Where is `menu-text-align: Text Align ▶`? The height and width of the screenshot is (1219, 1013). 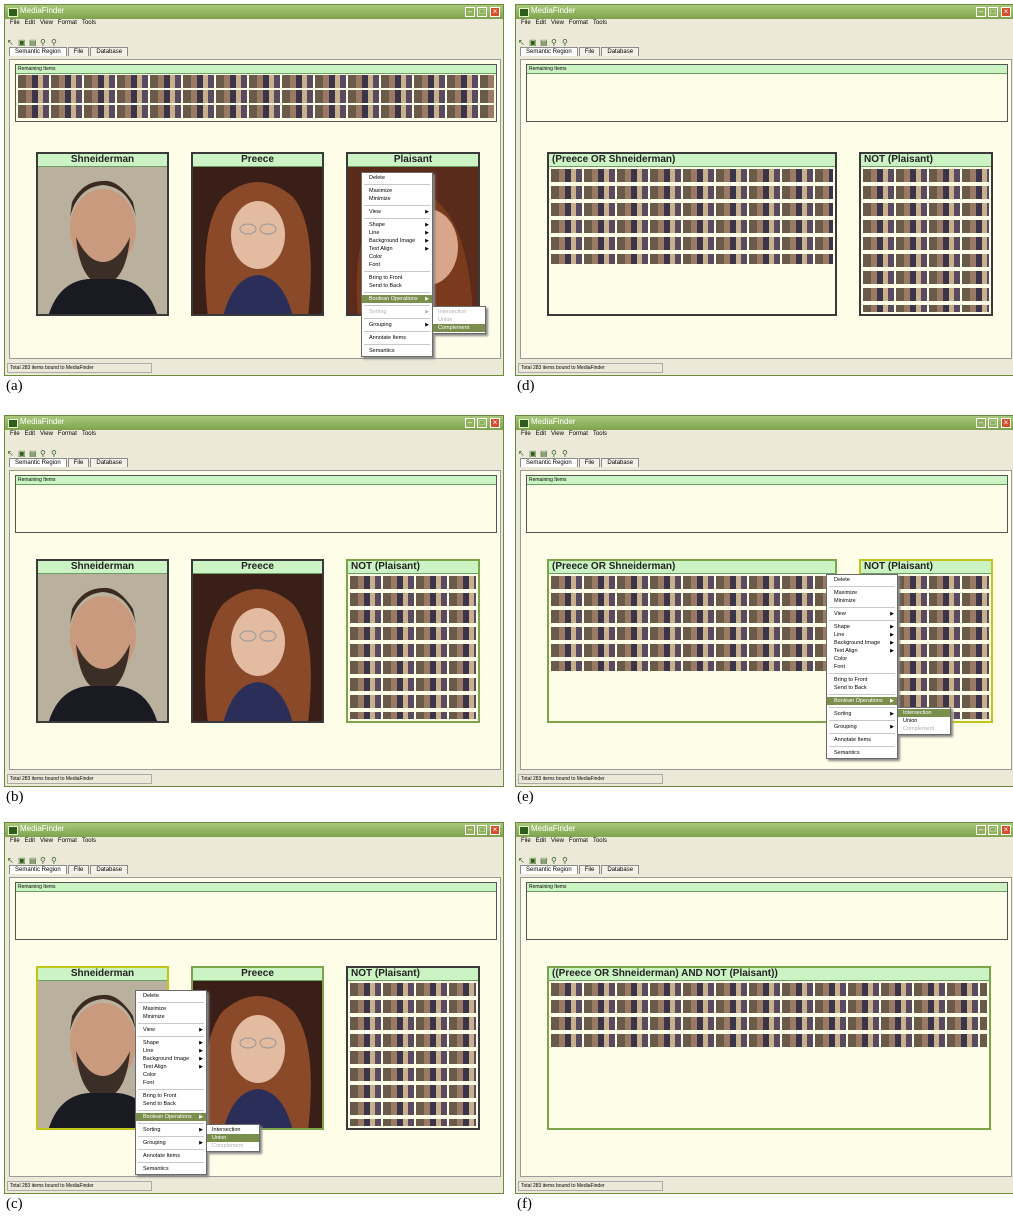 menu-text-align: Text Align ▶ is located at coordinates (171, 1067).